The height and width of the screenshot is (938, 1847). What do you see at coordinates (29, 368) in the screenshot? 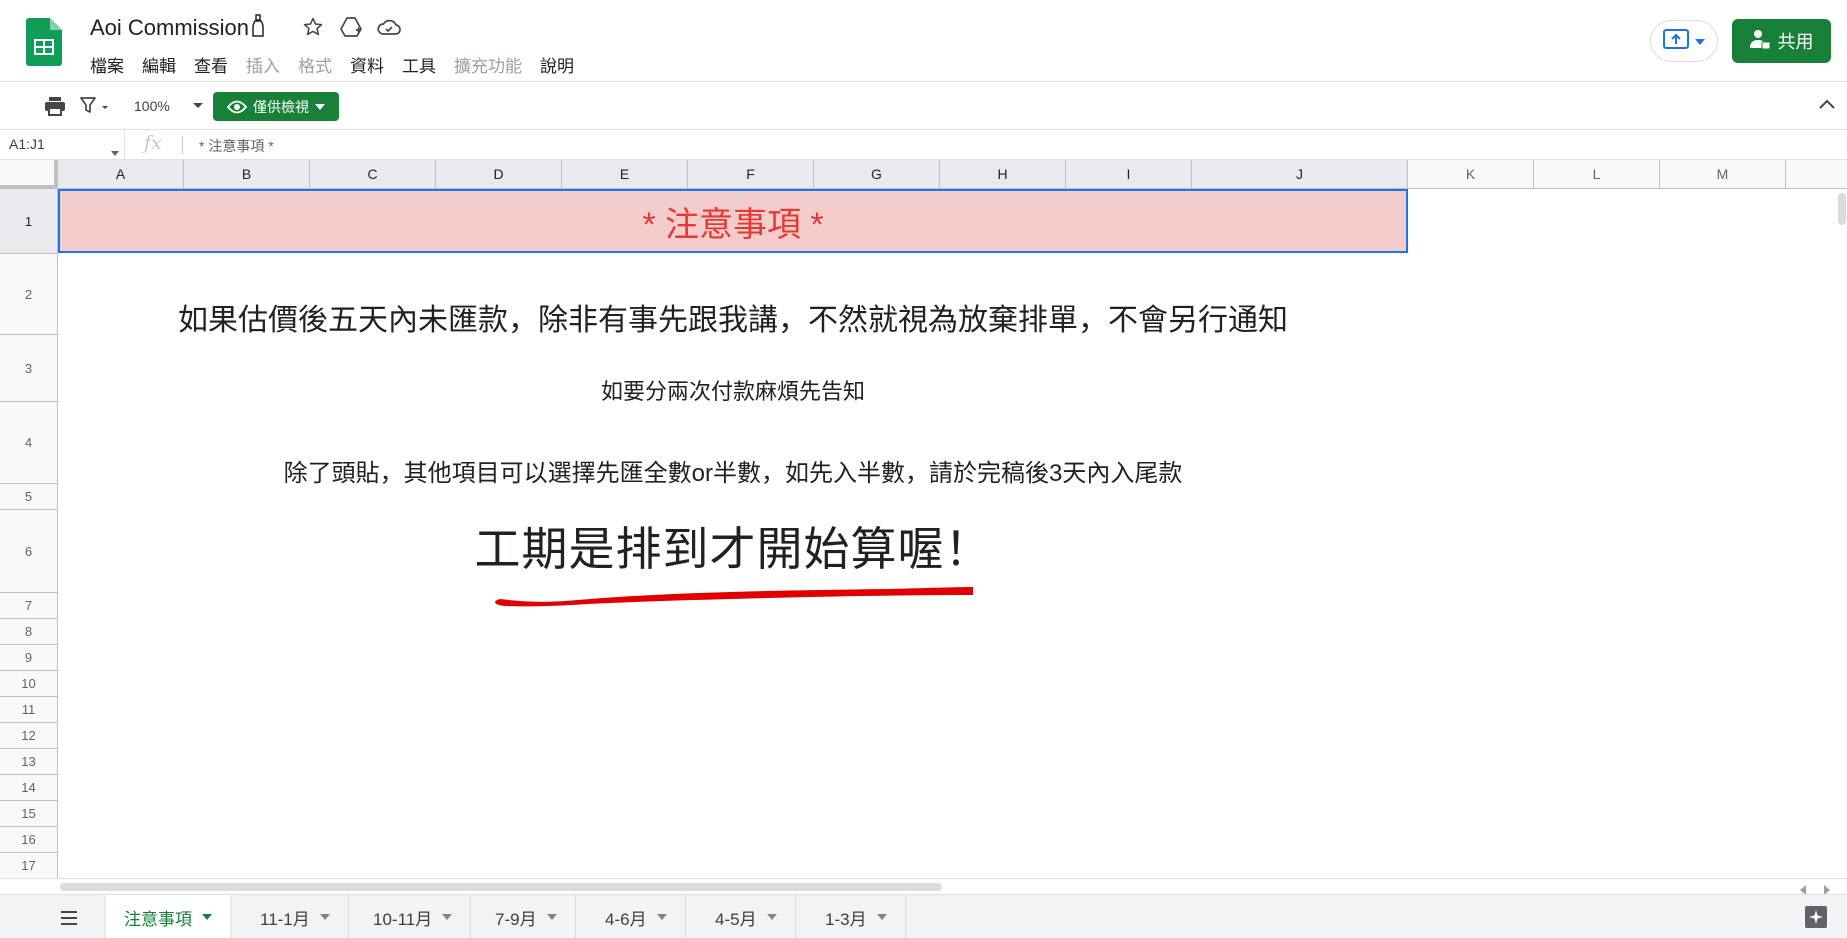
I see `row-header-3: 3` at bounding box center [29, 368].